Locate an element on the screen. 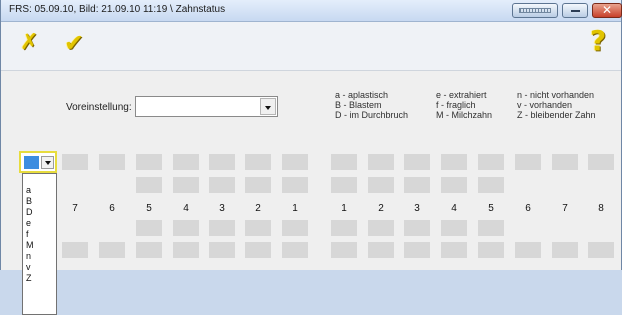 The width and height of the screenshot is (622, 315). legend-entry: f - fraglich is located at coordinates (456, 105).